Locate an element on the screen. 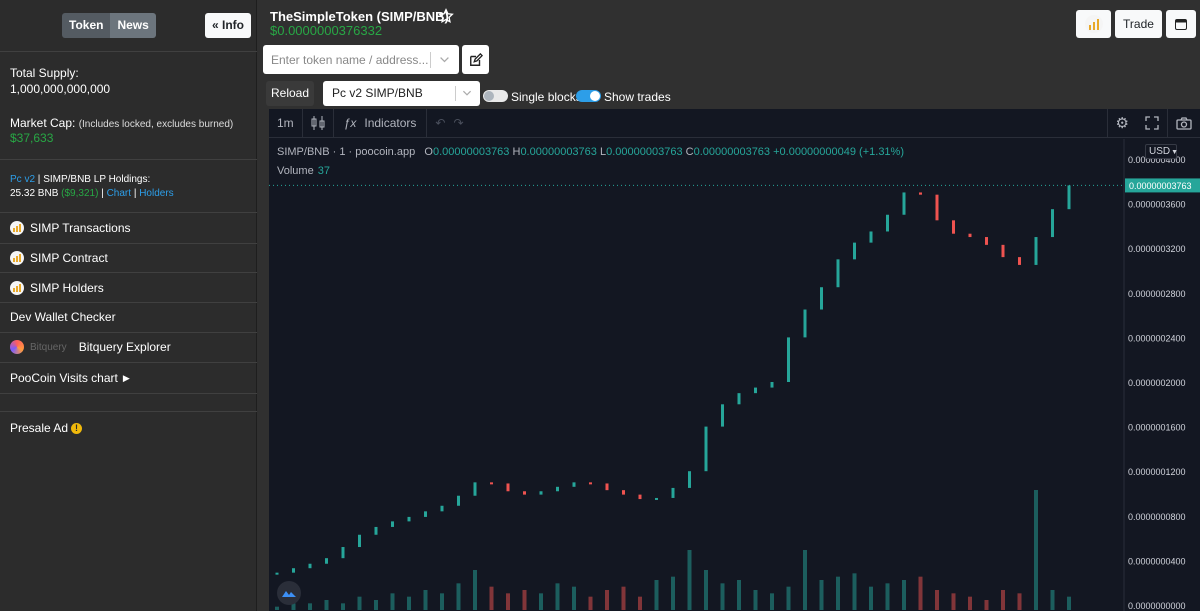 The image size is (1200, 611). single-blocks-label: Single blocks is located at coordinates (546, 97).